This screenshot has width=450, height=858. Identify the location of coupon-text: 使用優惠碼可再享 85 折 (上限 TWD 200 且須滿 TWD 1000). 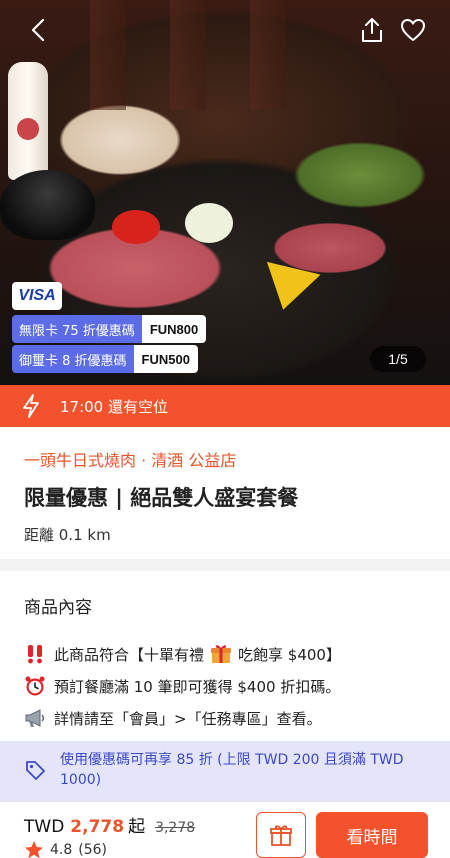
(232, 770).